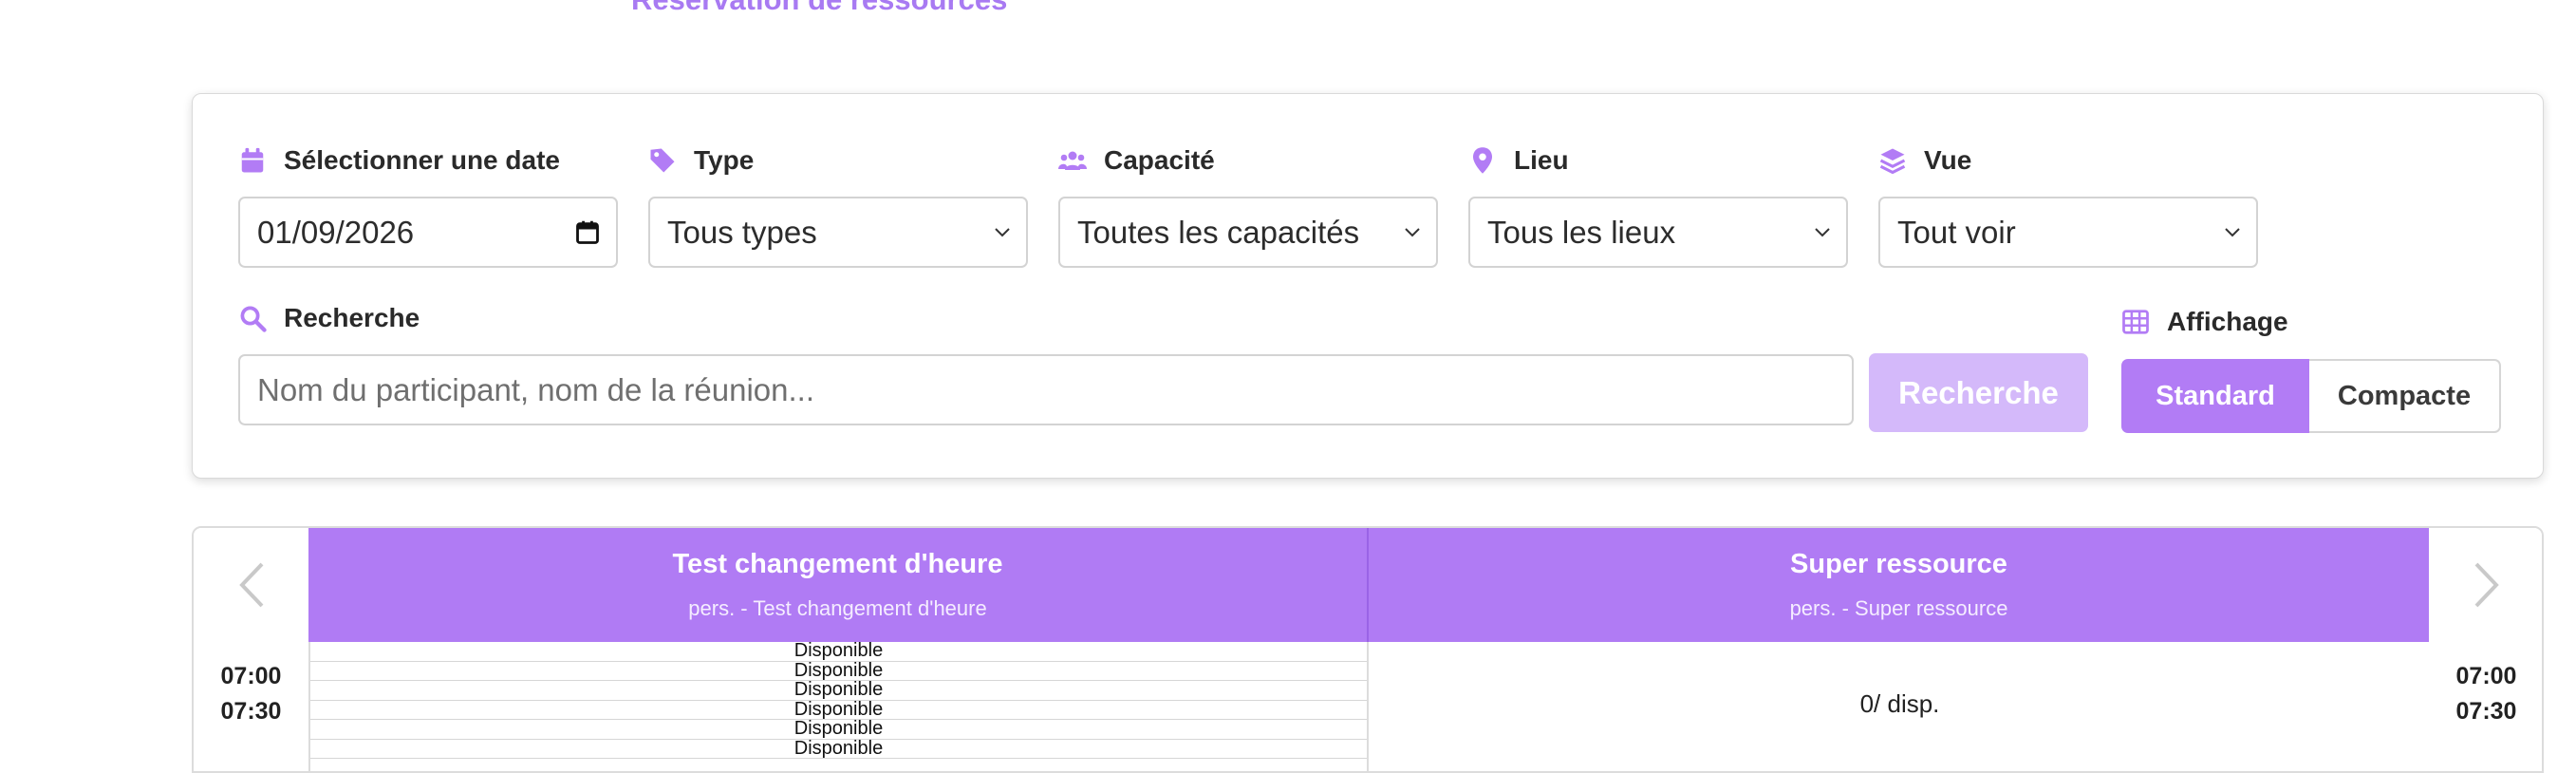 The height and width of the screenshot is (773, 2576). Describe the element at coordinates (1248, 232) in the screenshot. I see `capacity-select: Toutes les capacités` at that location.